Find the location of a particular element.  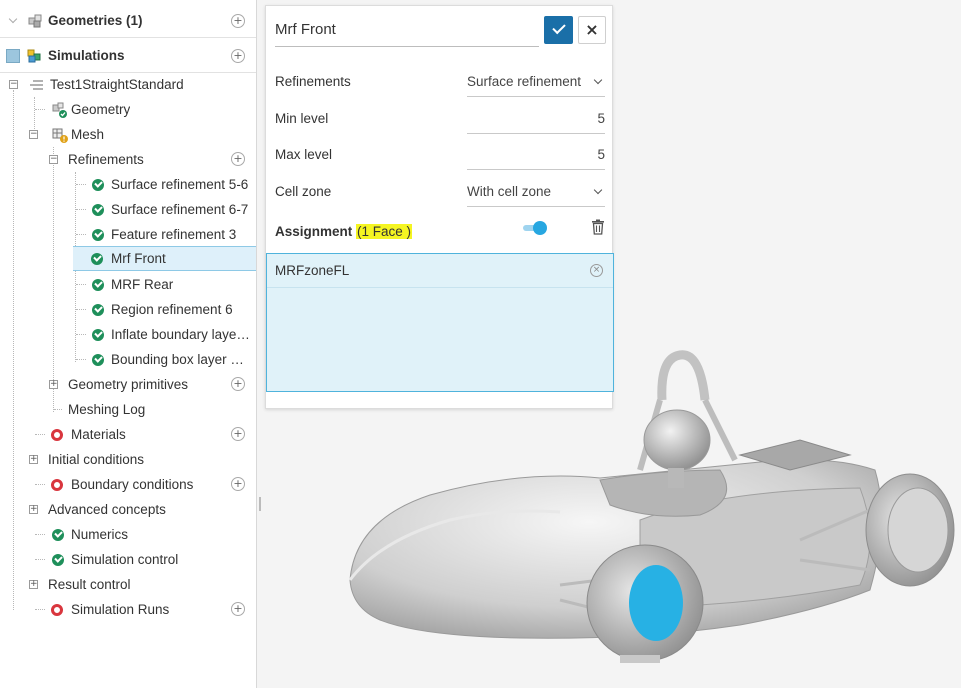

assignment-list: MRFzoneFL × is located at coordinates (440, 322).